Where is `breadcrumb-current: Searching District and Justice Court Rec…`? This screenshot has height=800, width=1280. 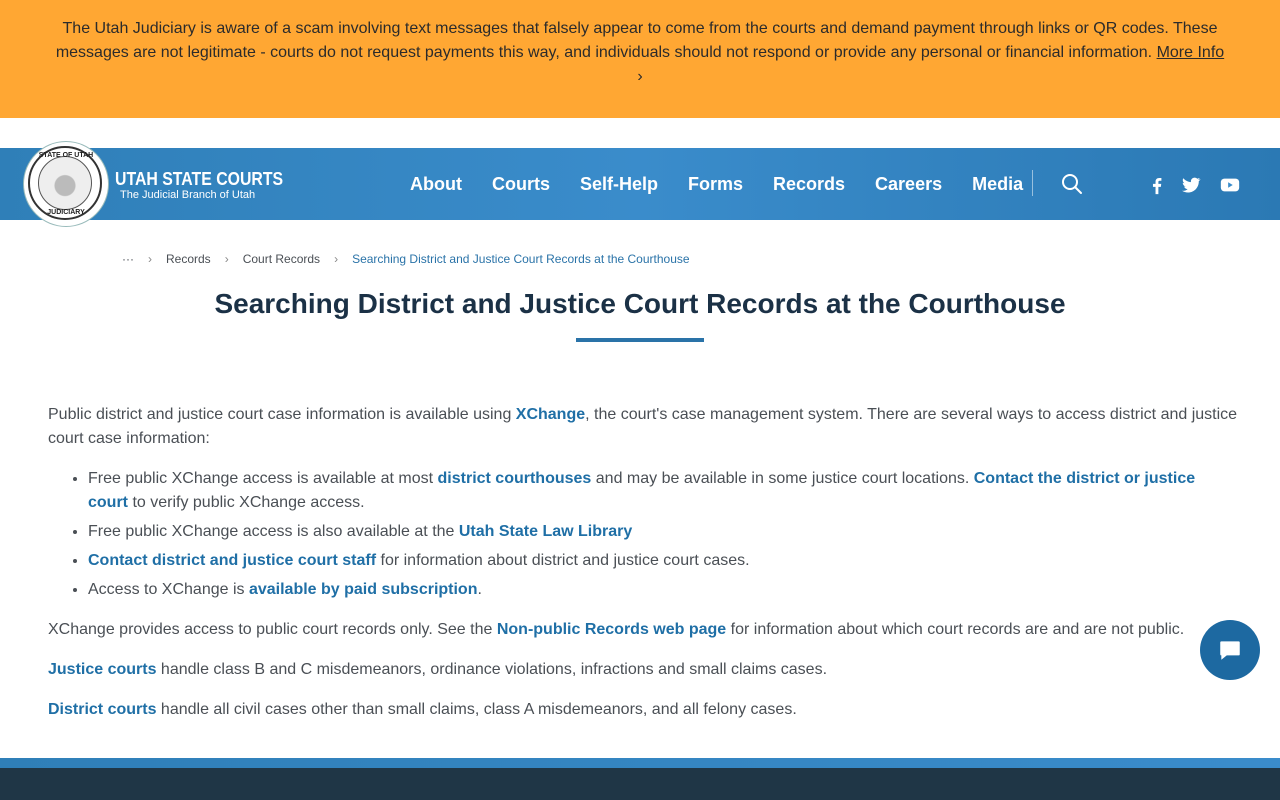
breadcrumb-current: Searching District and Justice Court Rec… is located at coordinates (521, 259).